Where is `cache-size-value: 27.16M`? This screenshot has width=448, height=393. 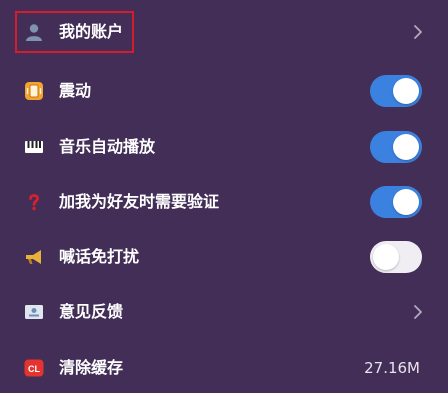
cache-size-value: 27.16M is located at coordinates (392, 368).